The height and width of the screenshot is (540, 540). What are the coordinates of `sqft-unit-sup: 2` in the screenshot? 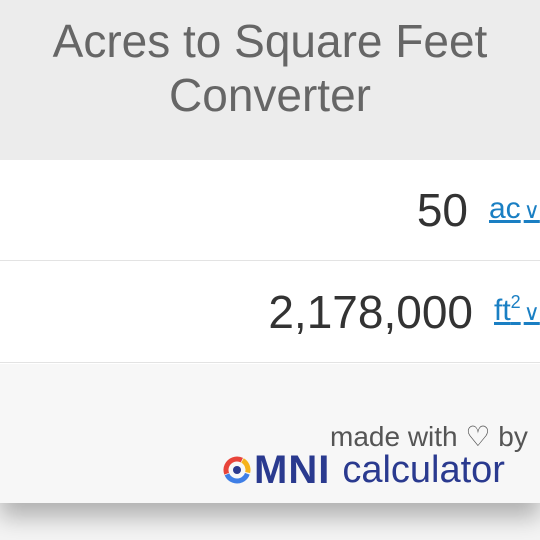 It's located at (515, 302).